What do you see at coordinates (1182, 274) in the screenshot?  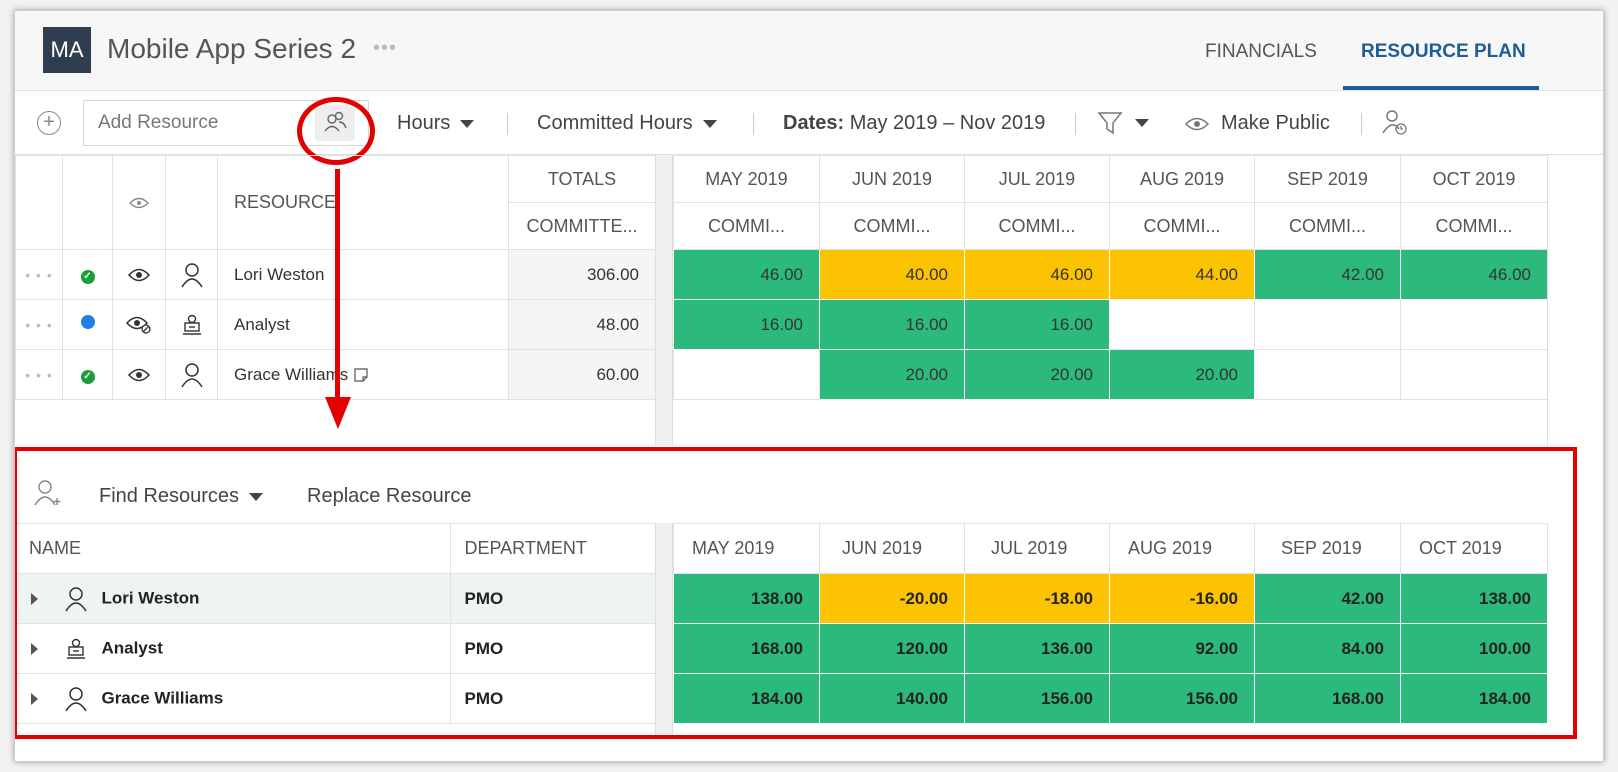 I see `allocation-cell: 44.00` at bounding box center [1182, 274].